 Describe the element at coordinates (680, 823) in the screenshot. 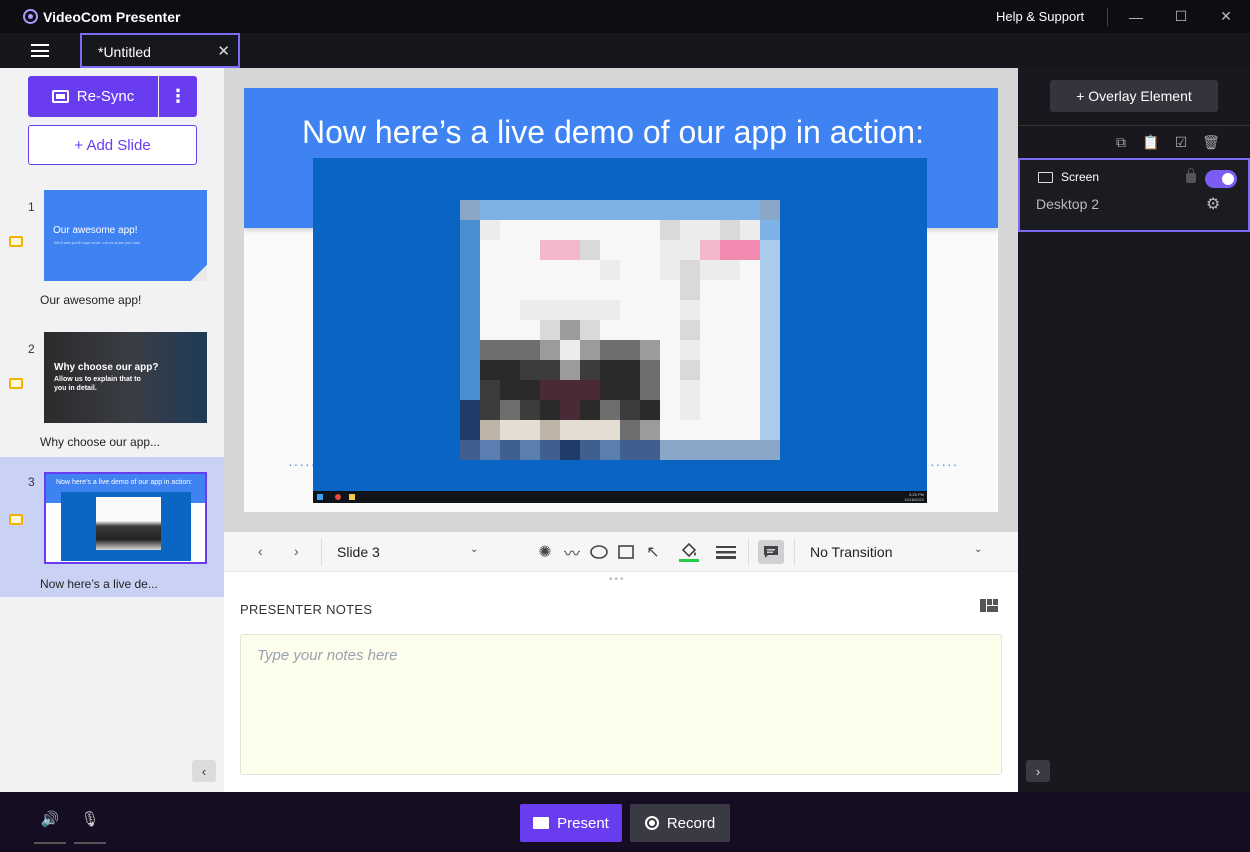

I see `record-button: Record` at that location.